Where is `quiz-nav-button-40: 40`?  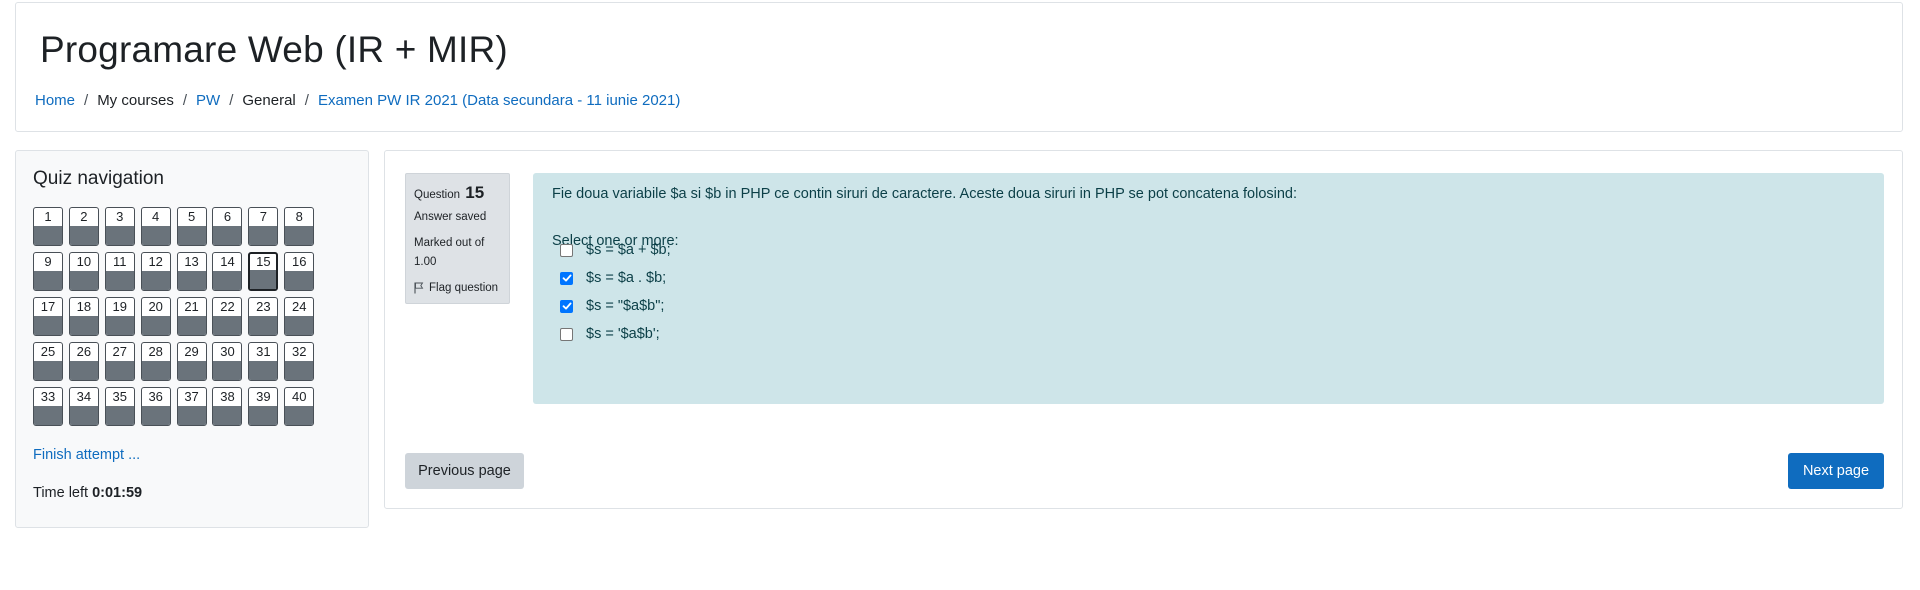
quiz-nav-button-40: 40 is located at coordinates (299, 406).